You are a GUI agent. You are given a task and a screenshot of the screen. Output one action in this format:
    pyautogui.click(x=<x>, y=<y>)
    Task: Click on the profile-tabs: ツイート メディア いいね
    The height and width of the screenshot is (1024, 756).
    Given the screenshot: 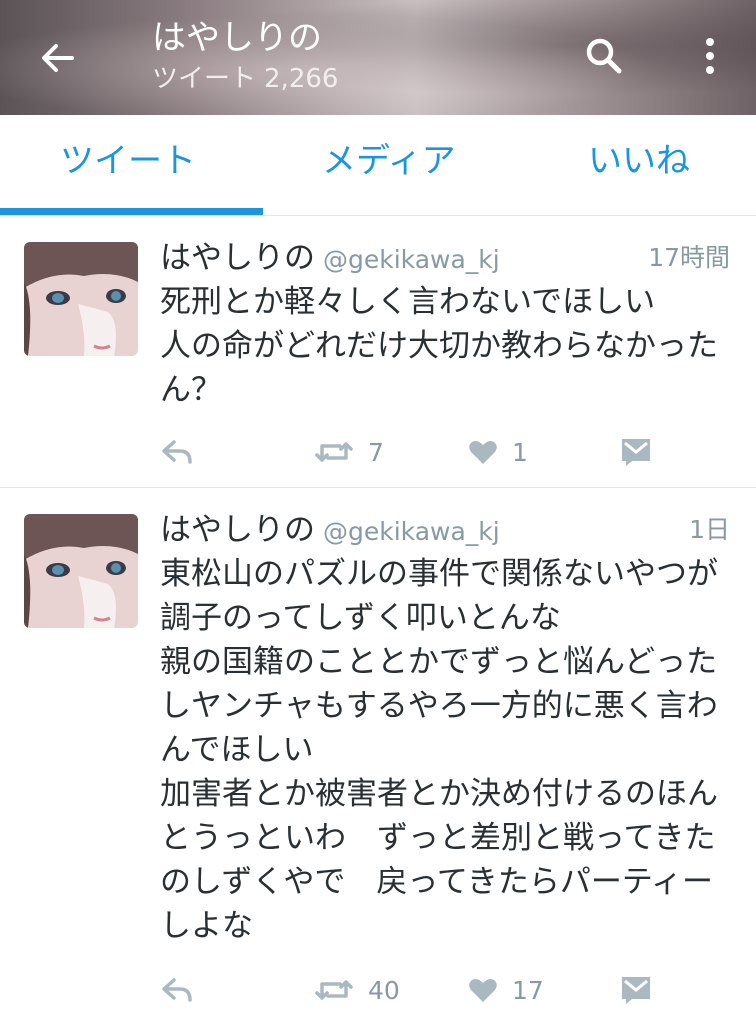 What is the action you would take?
    pyautogui.click(x=378, y=165)
    